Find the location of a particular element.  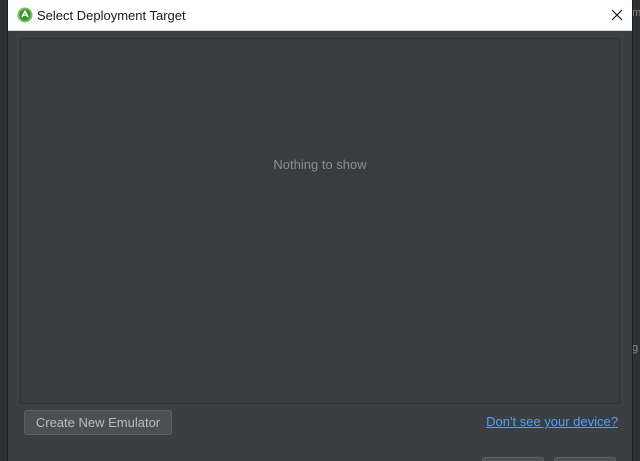

ide-background-right-edge is located at coordinates (636, 230).